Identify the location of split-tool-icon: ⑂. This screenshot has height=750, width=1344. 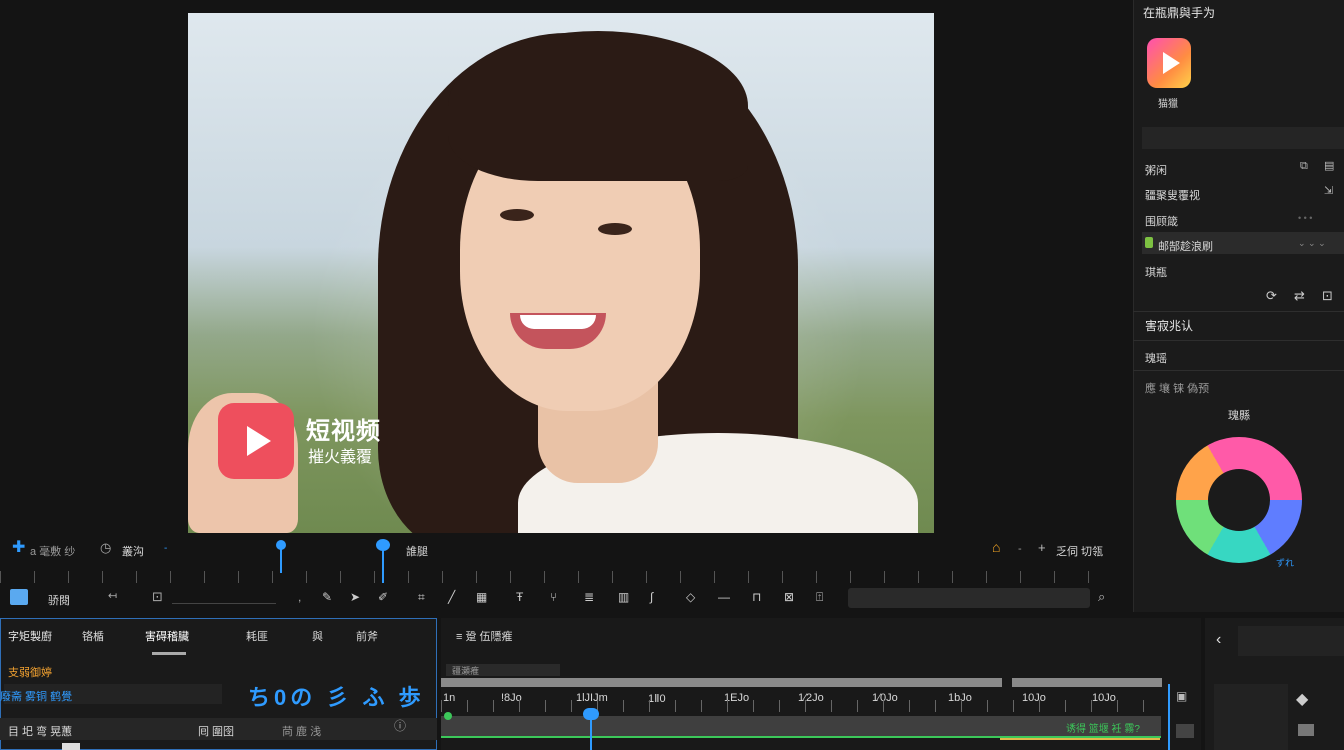
(553, 597).